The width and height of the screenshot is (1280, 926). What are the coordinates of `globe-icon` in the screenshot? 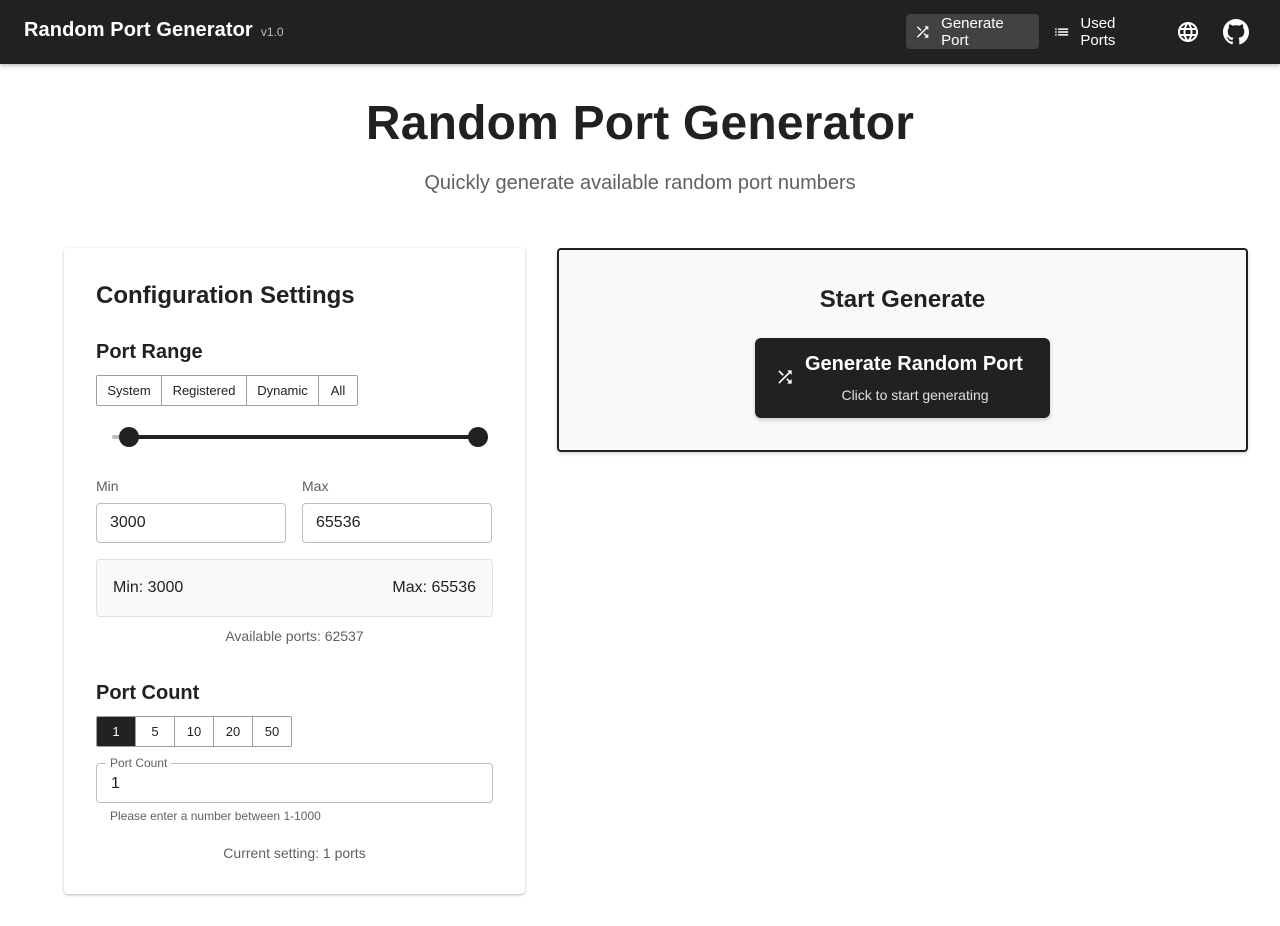 It's located at (1188, 32).